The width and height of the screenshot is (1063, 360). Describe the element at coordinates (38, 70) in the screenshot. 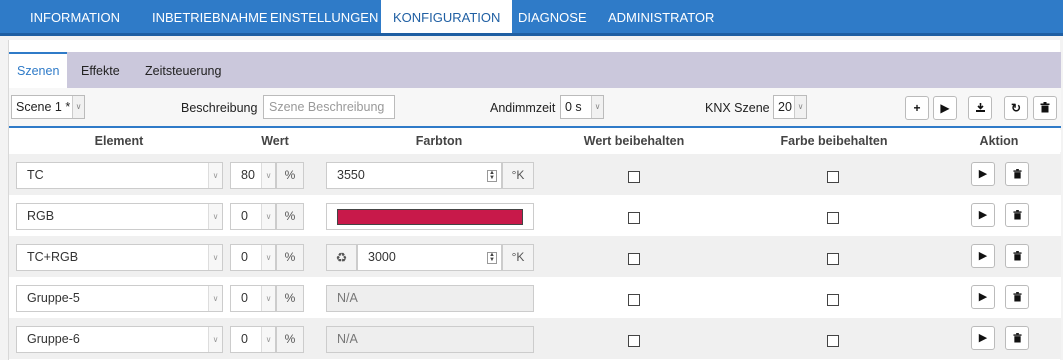

I see `tab-szenen: Szenen` at that location.